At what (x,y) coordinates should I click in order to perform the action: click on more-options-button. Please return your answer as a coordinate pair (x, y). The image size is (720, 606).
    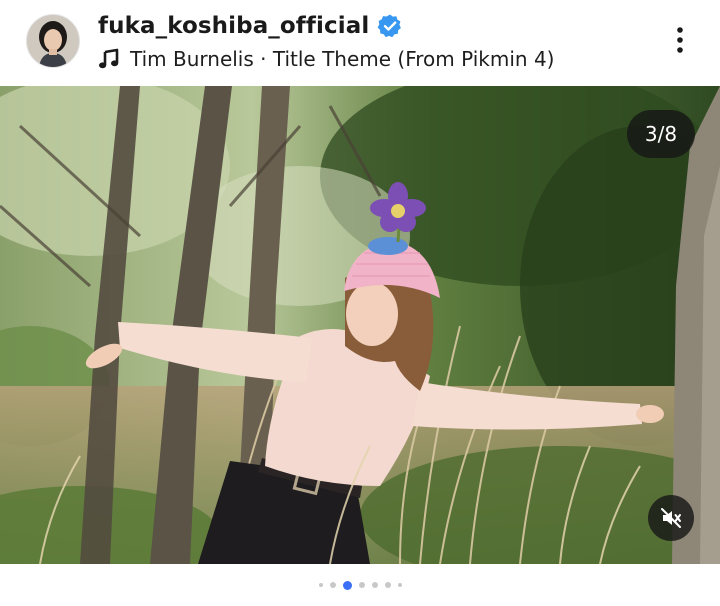
    Looking at the image, I should click on (680, 40).